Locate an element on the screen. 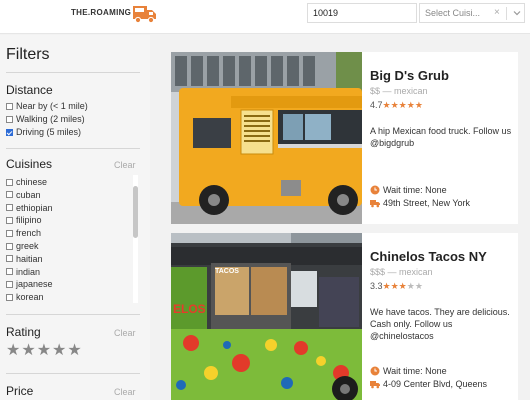 The image size is (530, 400). truck-name: Big D's Grub is located at coordinates (409, 75).